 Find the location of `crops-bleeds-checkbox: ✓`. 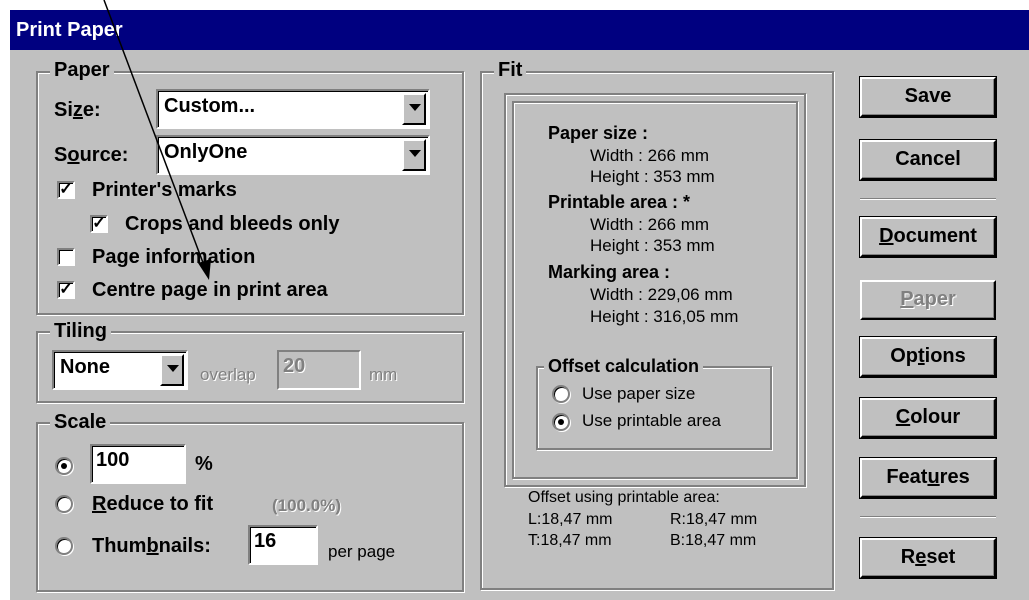

crops-bleeds-checkbox: ✓ is located at coordinates (99, 224).